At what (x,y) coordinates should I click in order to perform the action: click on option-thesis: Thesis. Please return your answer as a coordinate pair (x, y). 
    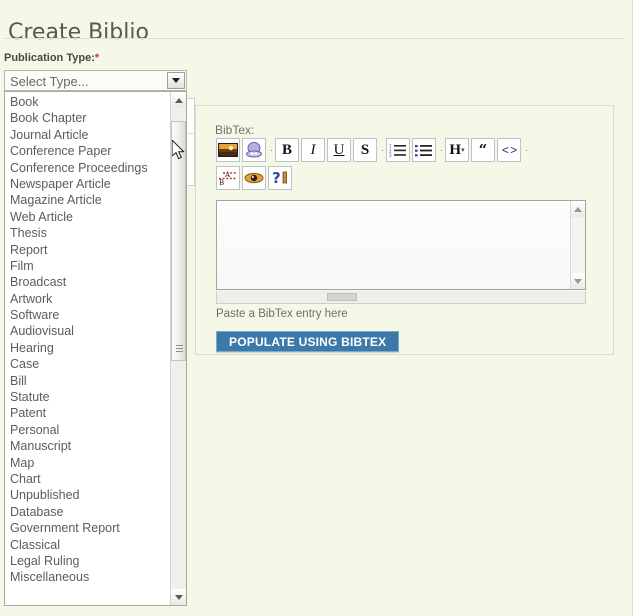
    Looking at the image, I should click on (88, 233).